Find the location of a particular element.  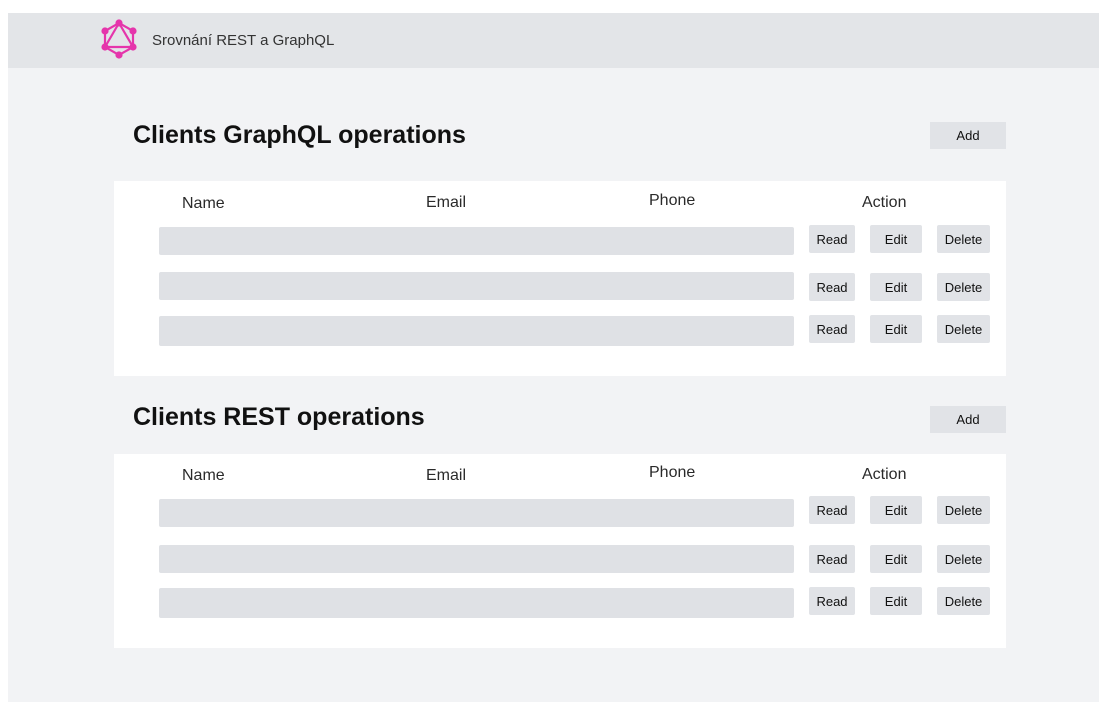

top-navbar: Srovnání REST a GraphQL is located at coordinates (553, 40).